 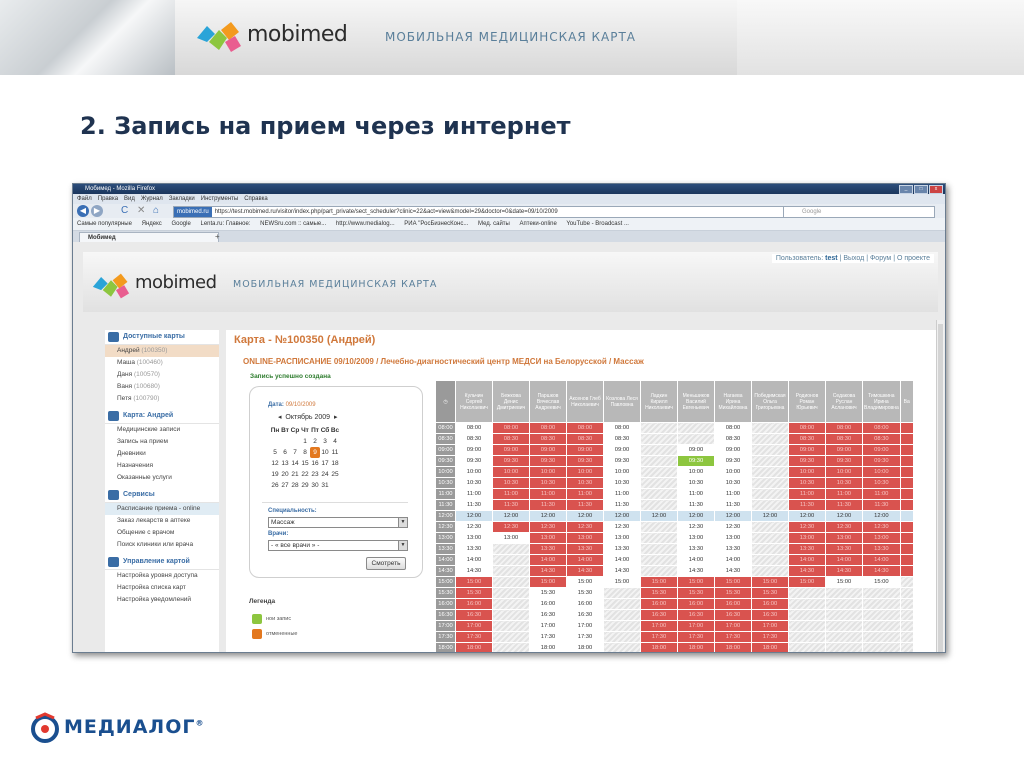 I want to click on sidebar-item: Оказанные услуги, so click(x=162, y=478).